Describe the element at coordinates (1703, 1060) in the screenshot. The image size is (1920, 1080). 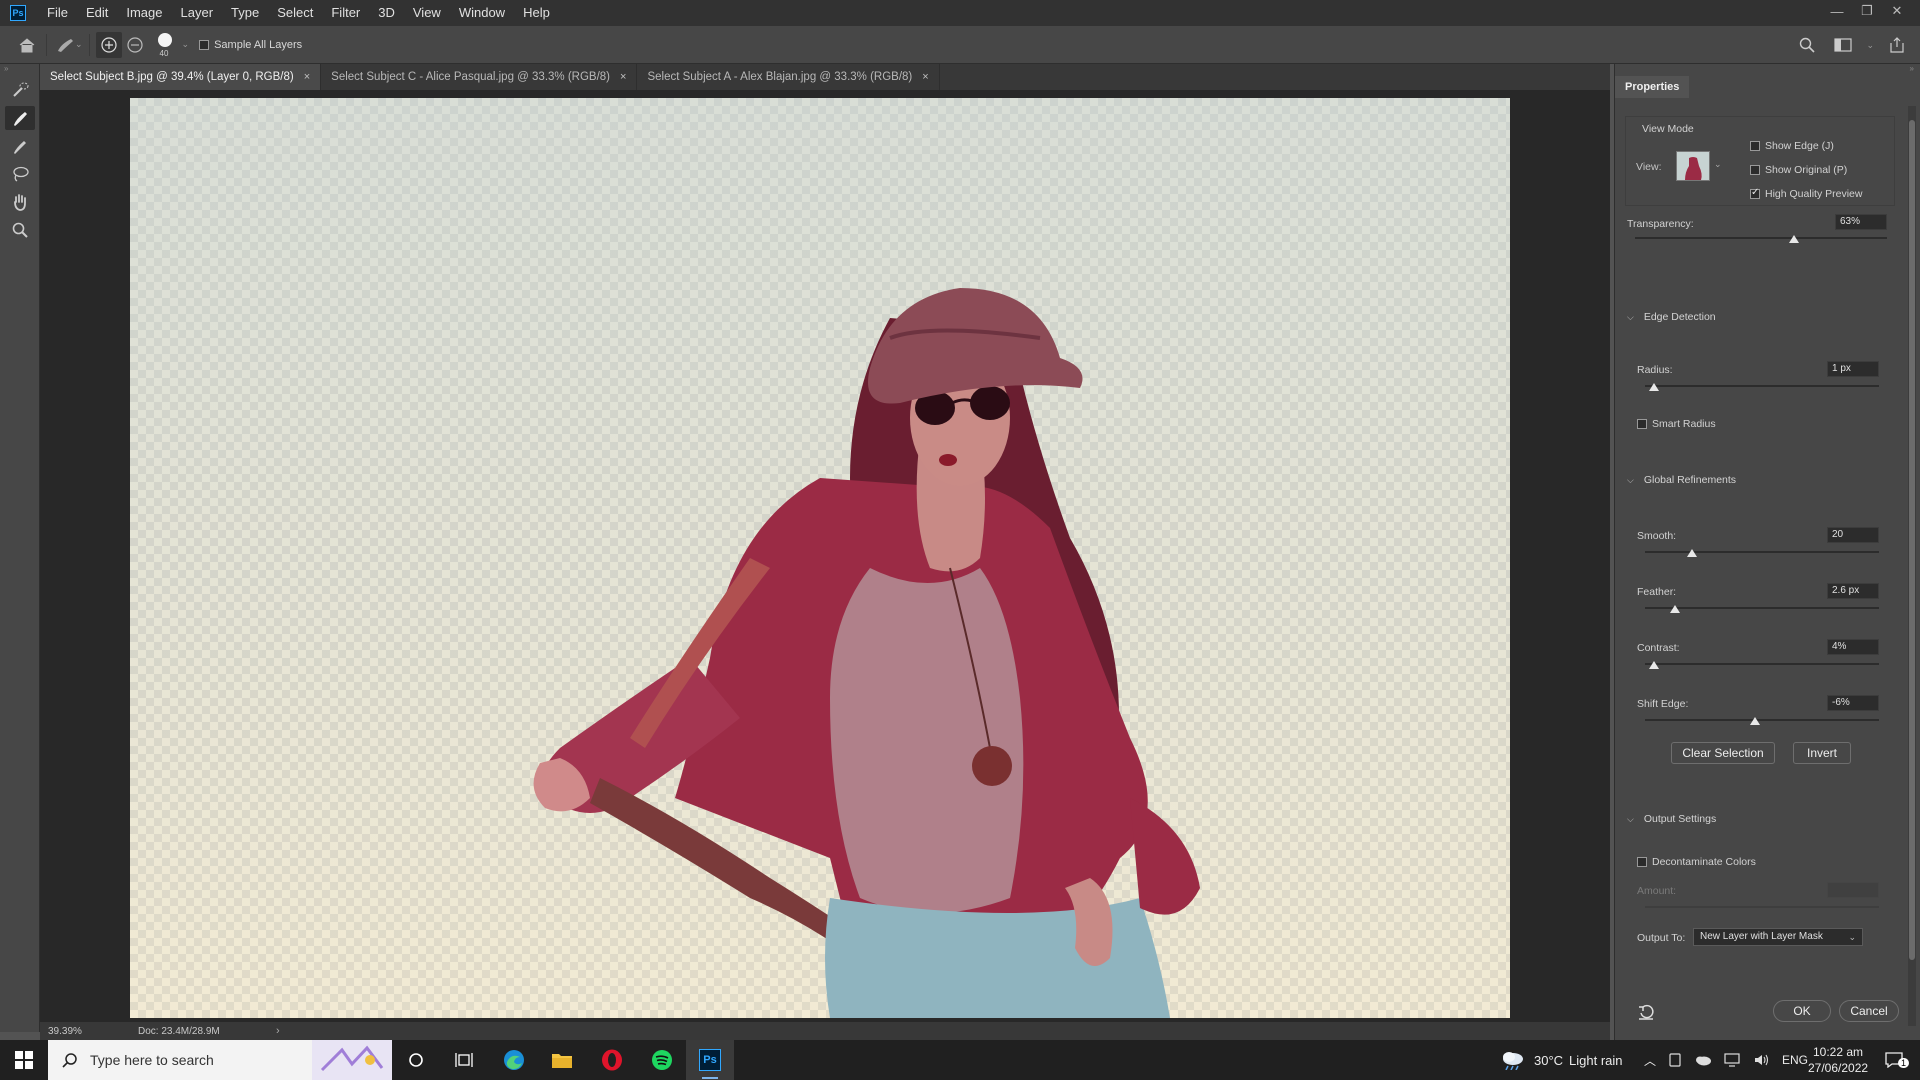
I see `onedrive-cloud-icon` at that location.